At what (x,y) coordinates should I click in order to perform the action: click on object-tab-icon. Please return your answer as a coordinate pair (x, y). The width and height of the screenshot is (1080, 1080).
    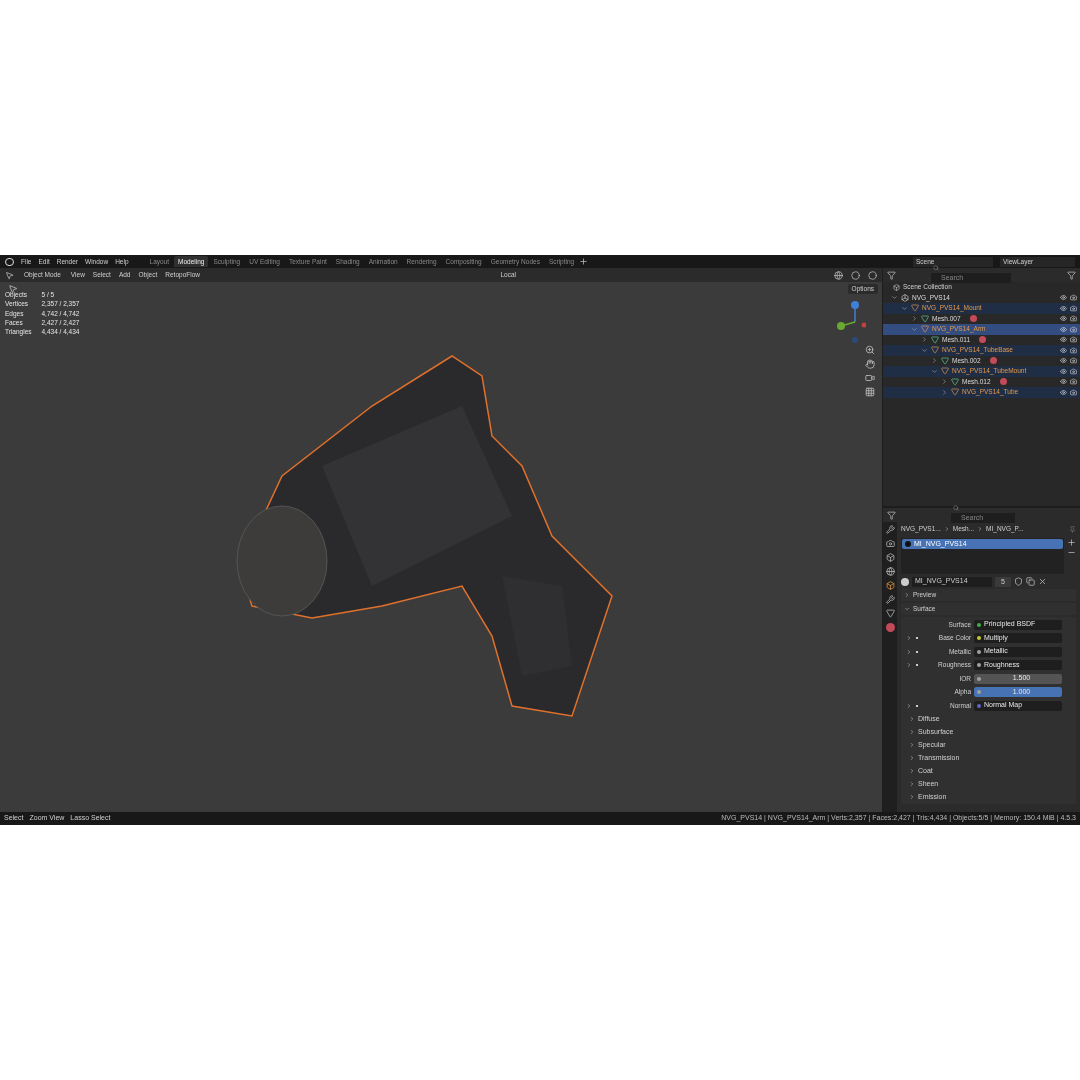
    Looking at the image, I should click on (890, 585).